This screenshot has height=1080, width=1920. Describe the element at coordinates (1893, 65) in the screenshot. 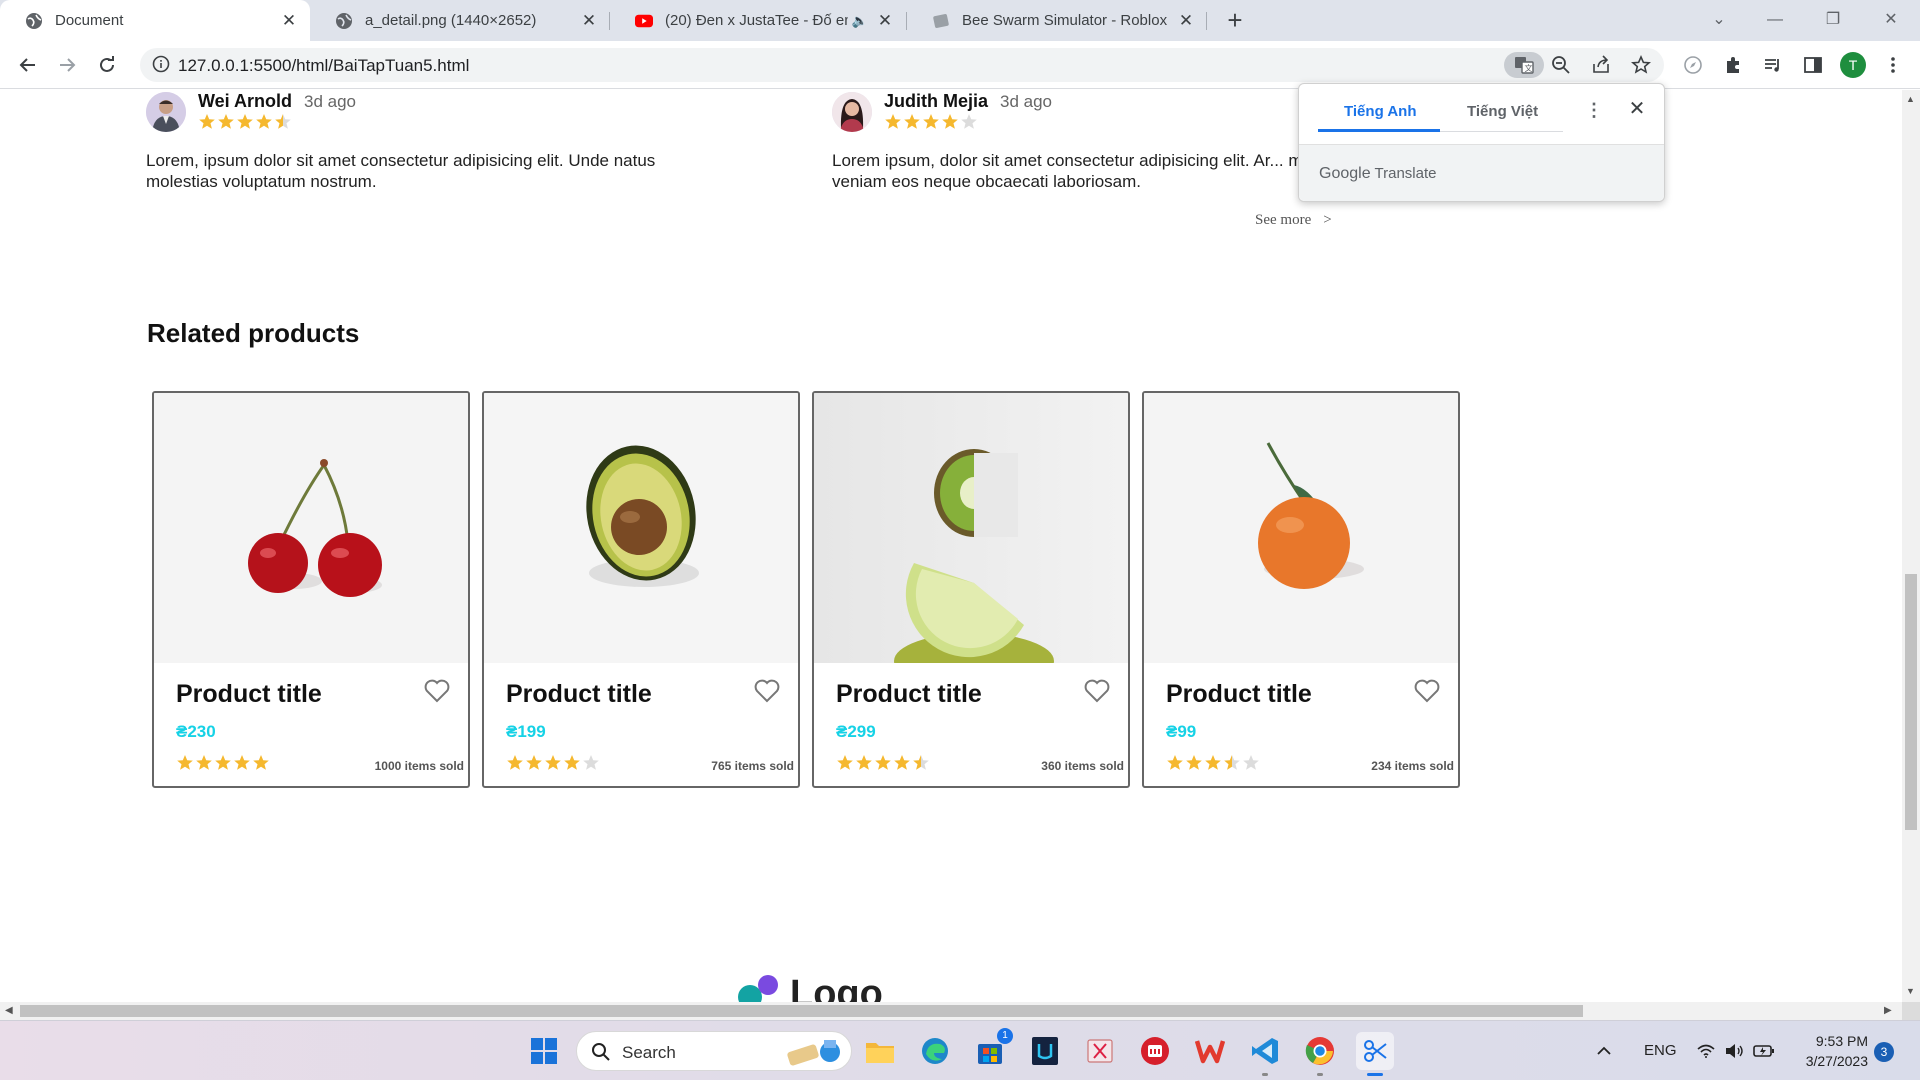

I see `menu-kebab-icon` at that location.